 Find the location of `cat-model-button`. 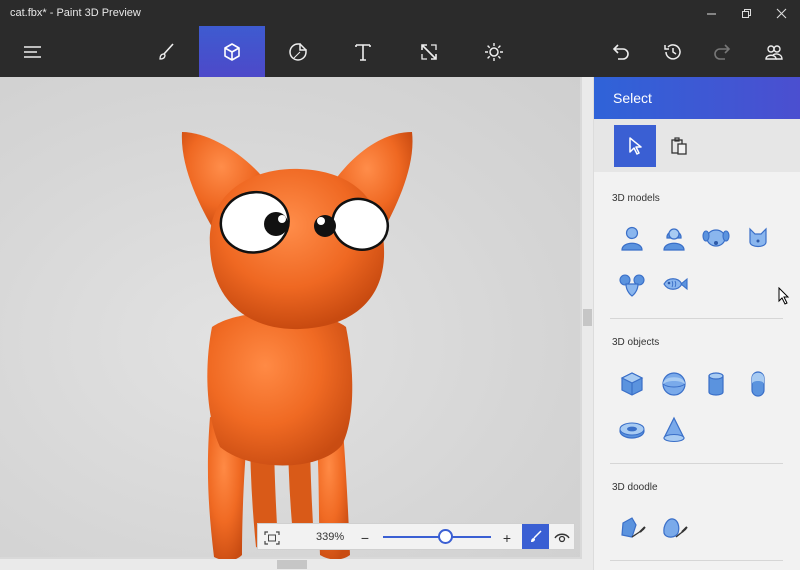

cat-model-button is located at coordinates (758, 238).